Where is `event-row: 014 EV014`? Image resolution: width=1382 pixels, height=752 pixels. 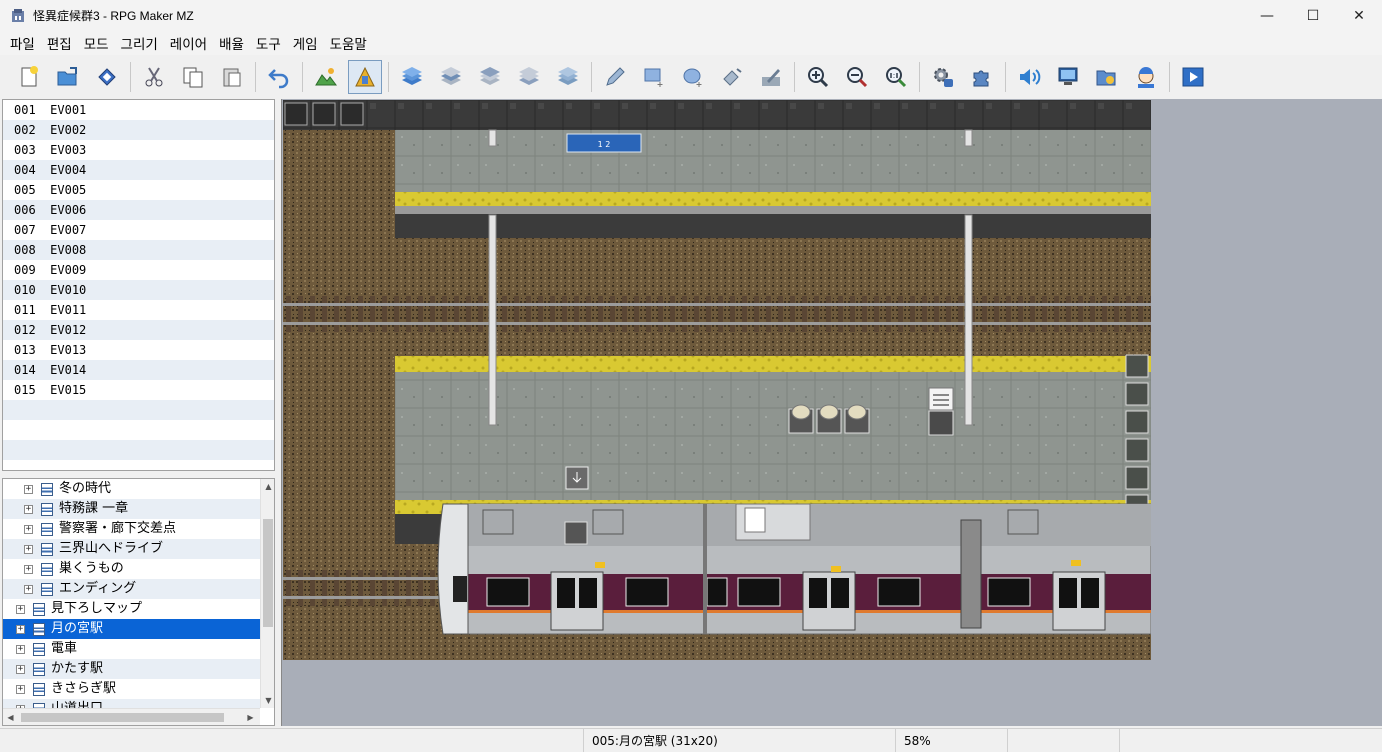
event-row: 014 EV014 is located at coordinates (138, 370).